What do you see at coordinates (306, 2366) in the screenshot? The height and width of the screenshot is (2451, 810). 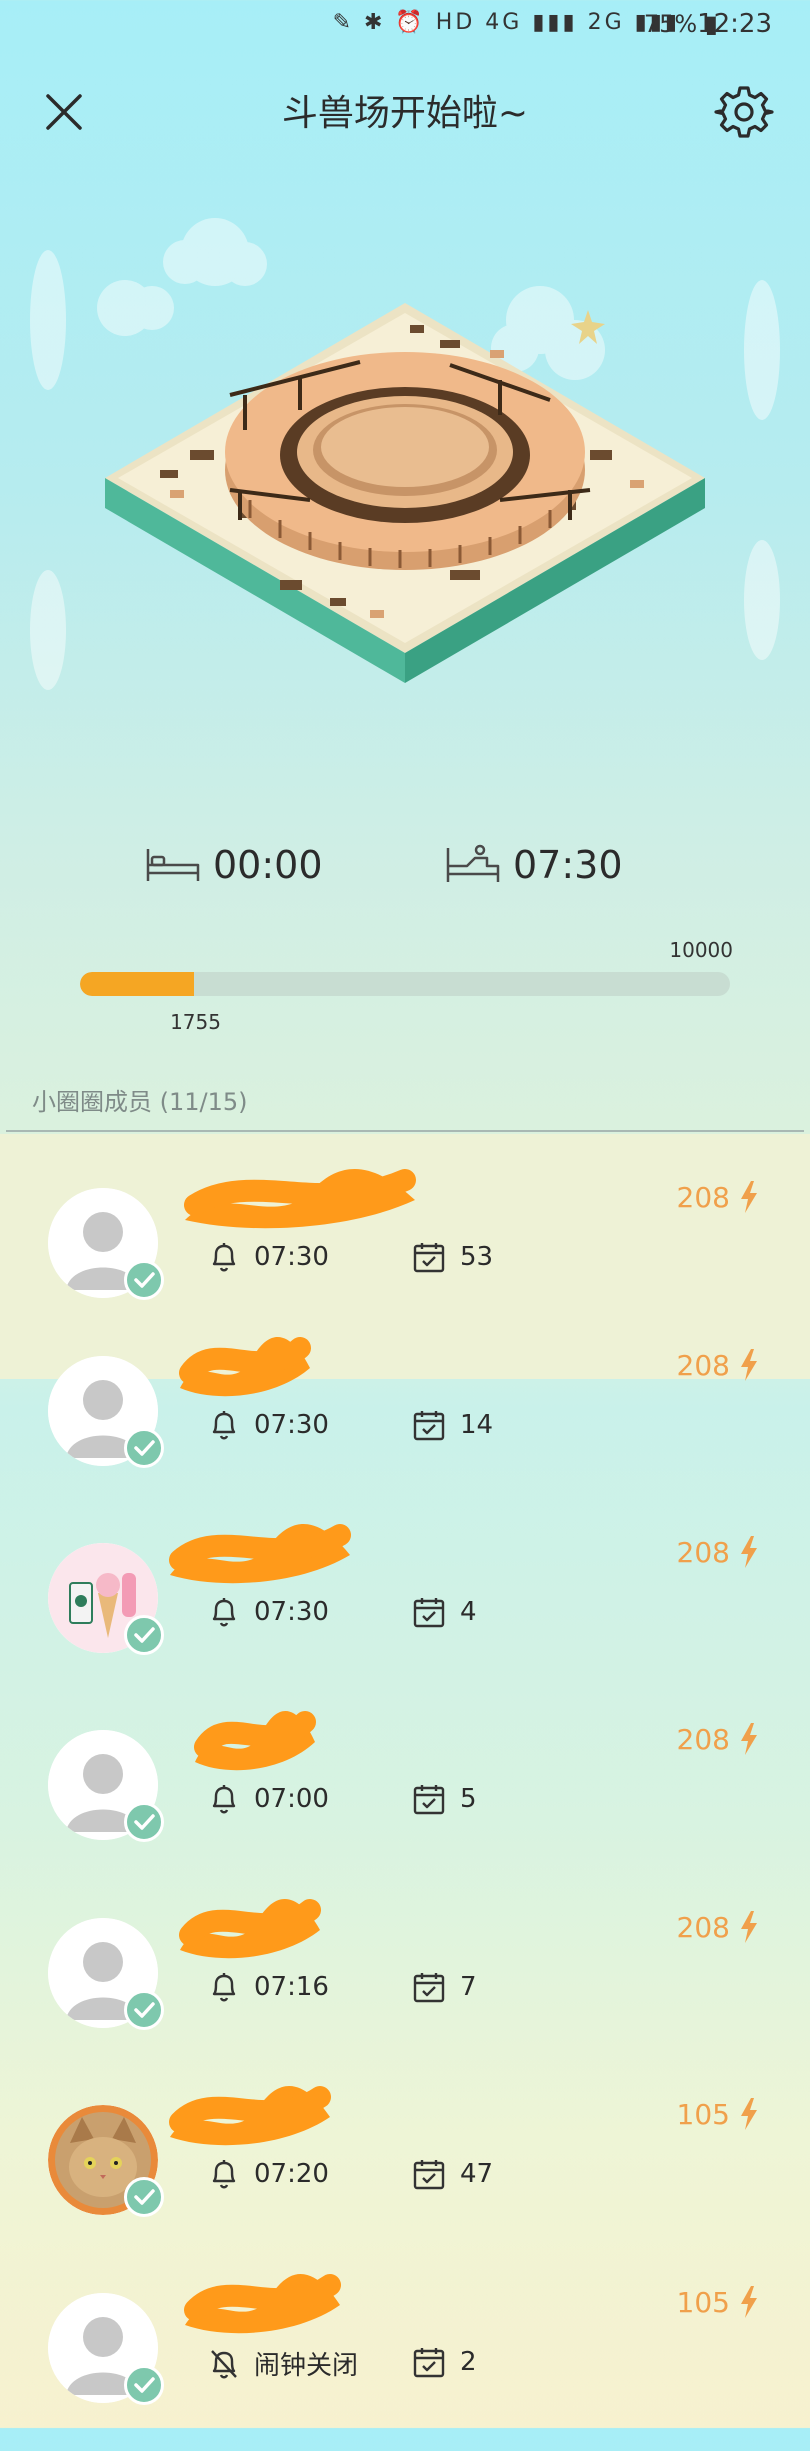 I see `alarm-time-value: 闹钟关闭` at bounding box center [306, 2366].